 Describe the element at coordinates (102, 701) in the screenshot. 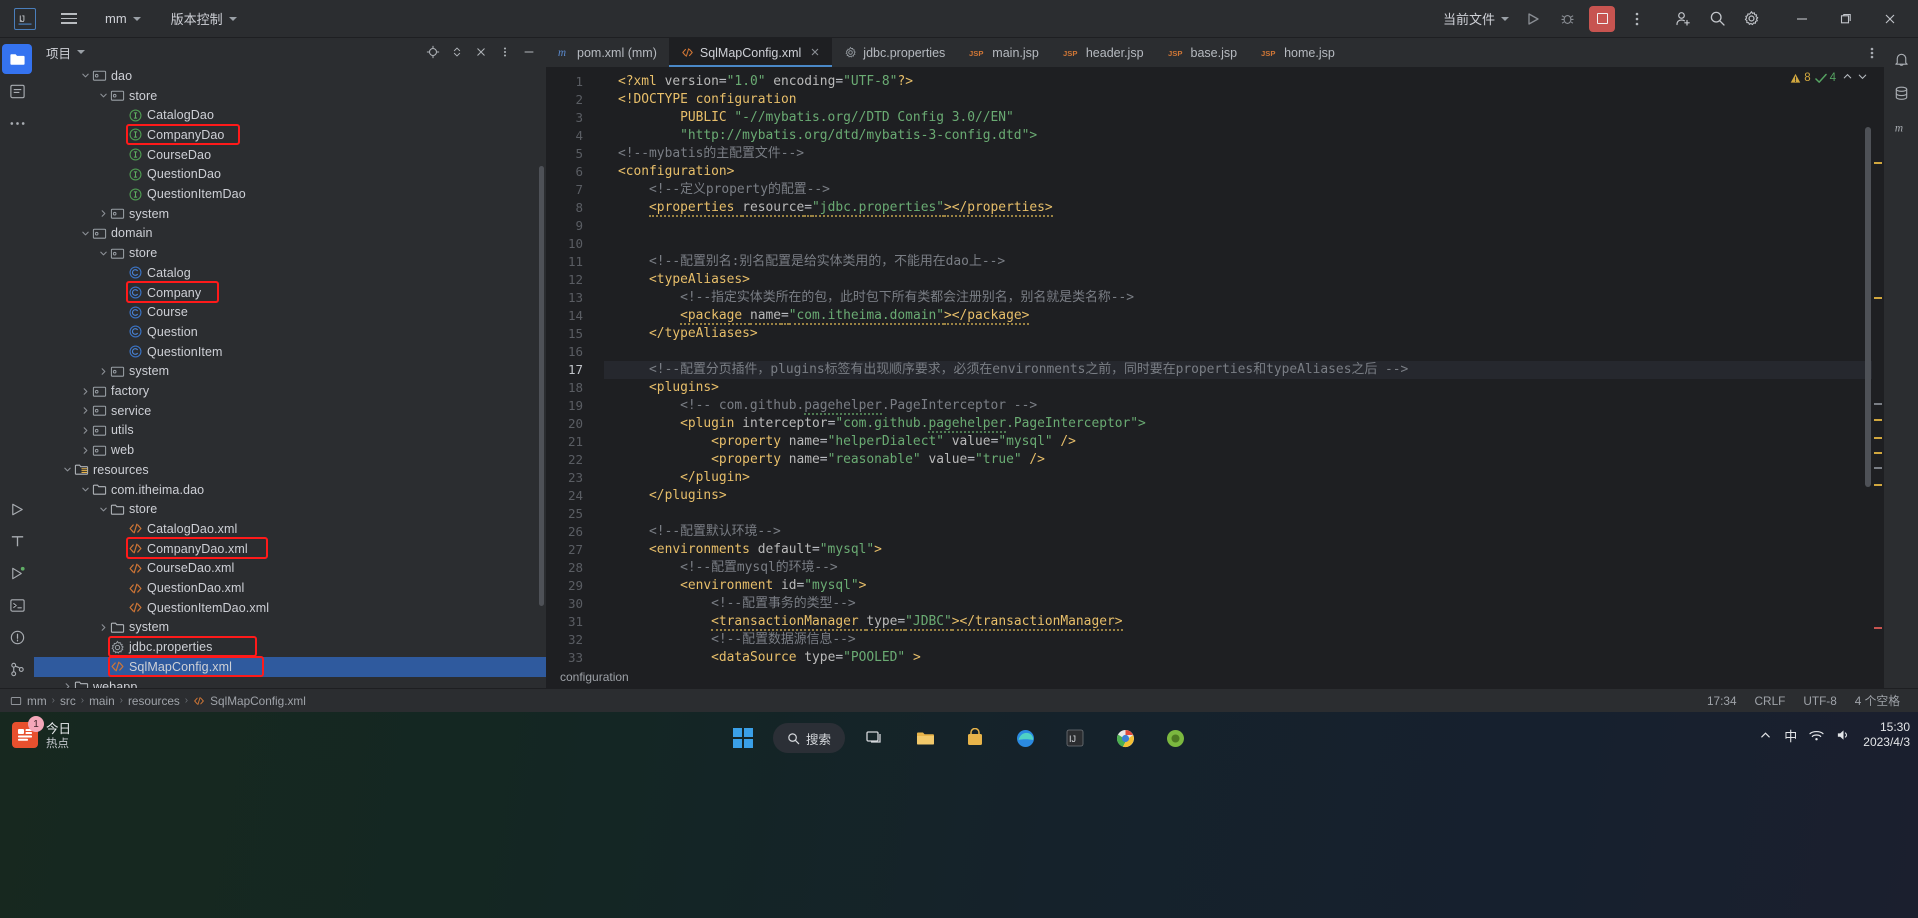

I see `status-breadcrumb-item: main` at that location.